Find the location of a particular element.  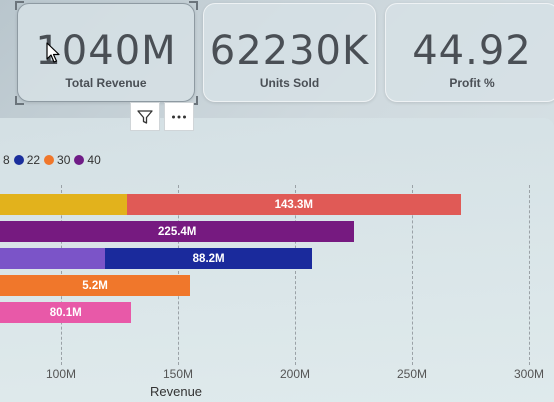

bar-segment: 225.4M is located at coordinates (177, 231).